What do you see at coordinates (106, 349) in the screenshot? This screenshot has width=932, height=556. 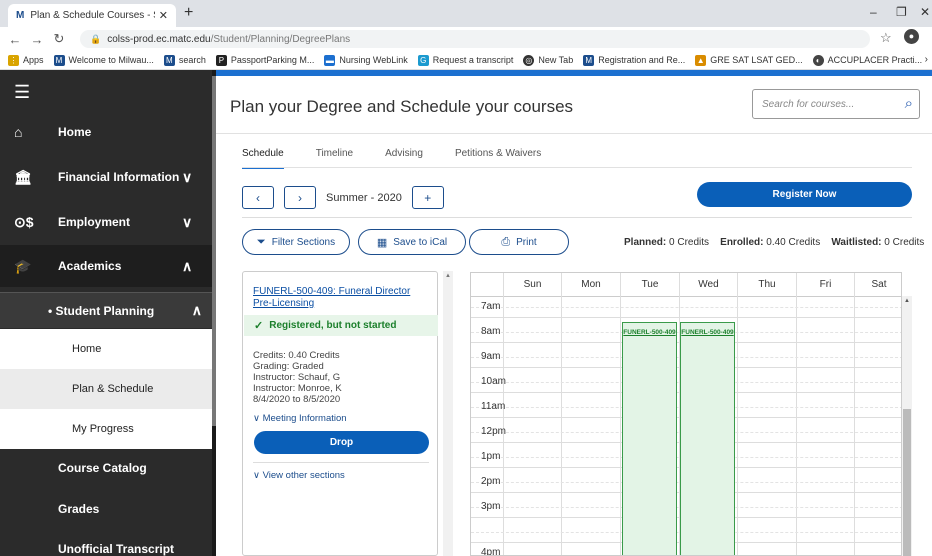 I see `sidebar-subitem-home: Home` at bounding box center [106, 349].